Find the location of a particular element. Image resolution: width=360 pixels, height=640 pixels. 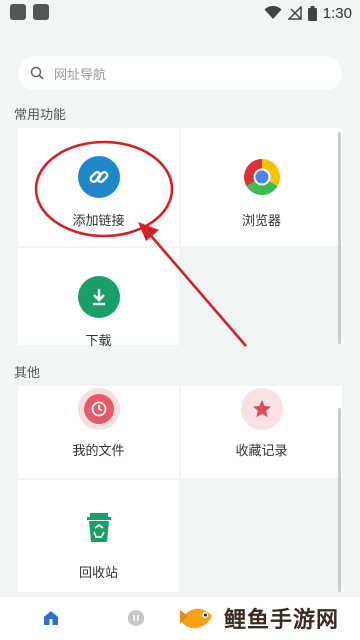

battery-icon is located at coordinates (312, 13).